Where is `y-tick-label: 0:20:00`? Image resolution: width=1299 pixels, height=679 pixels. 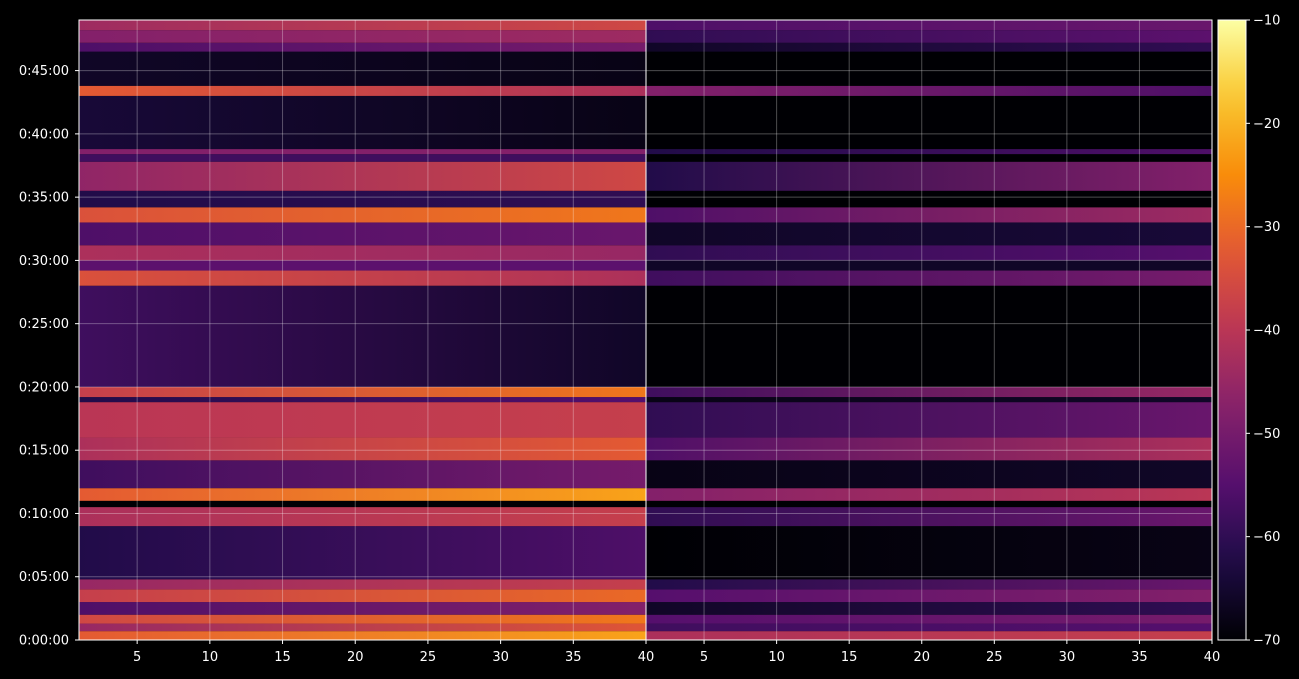
y-tick-label: 0:20:00 is located at coordinates (44, 387).